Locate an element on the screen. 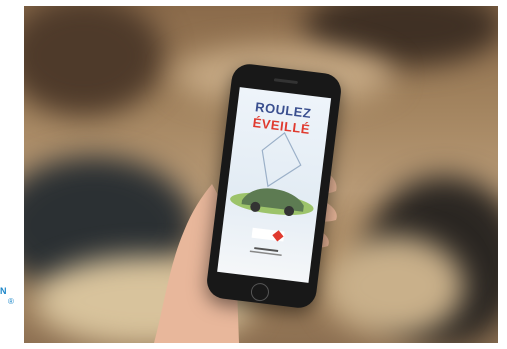 Image resolution: width=507 pixels, height=349 pixels. screen-artwork is located at coordinates (272, 193).